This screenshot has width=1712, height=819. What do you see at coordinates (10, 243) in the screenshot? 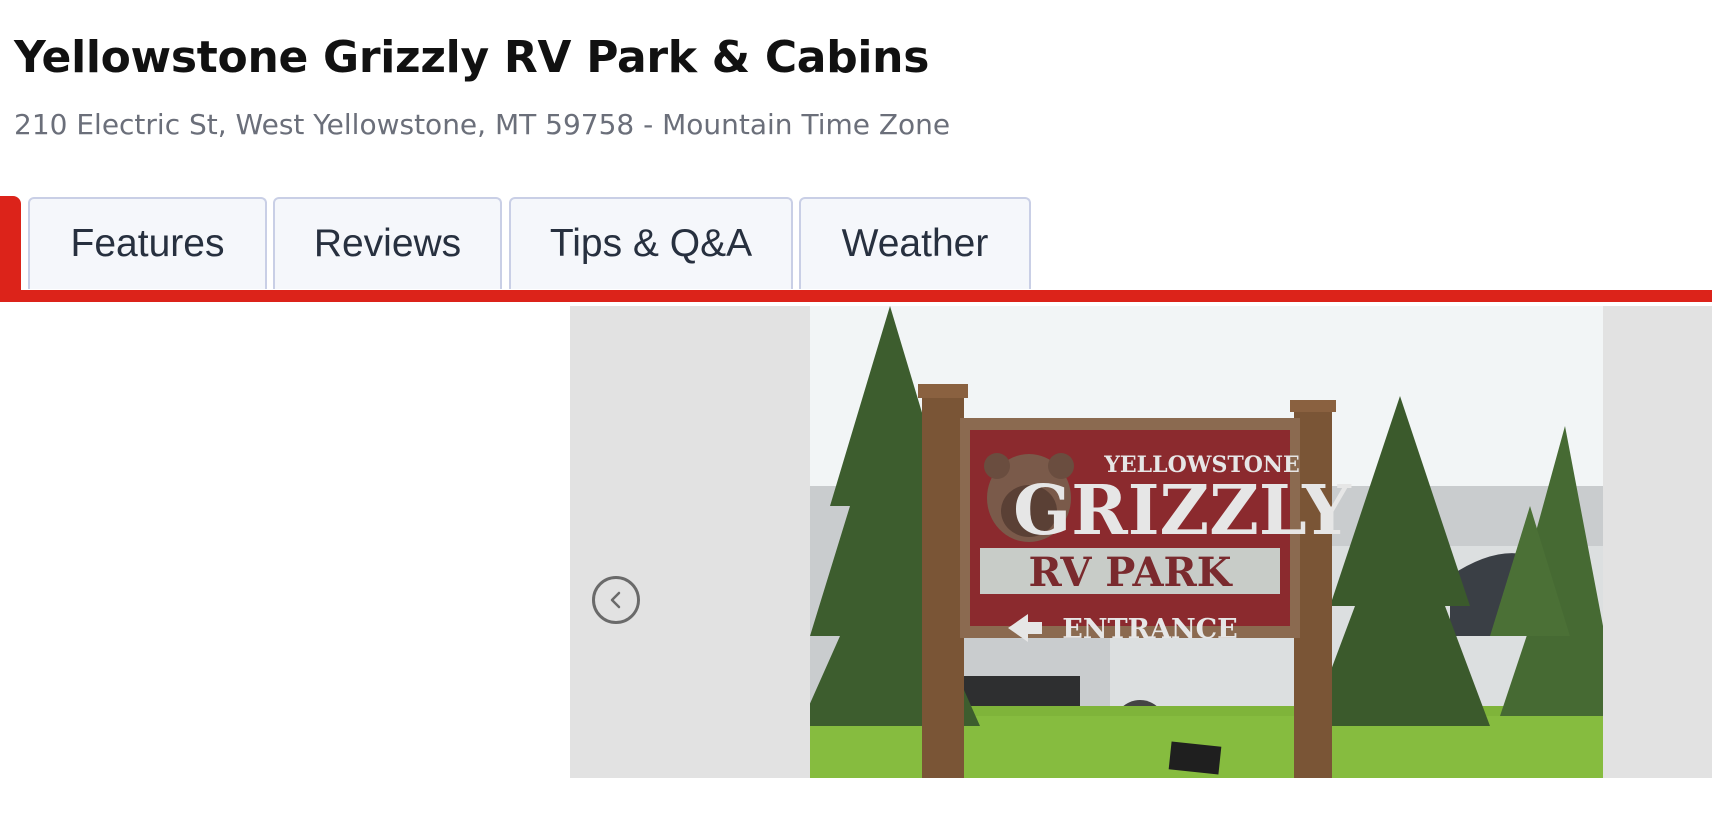
I see `tab-active-overview` at bounding box center [10, 243].